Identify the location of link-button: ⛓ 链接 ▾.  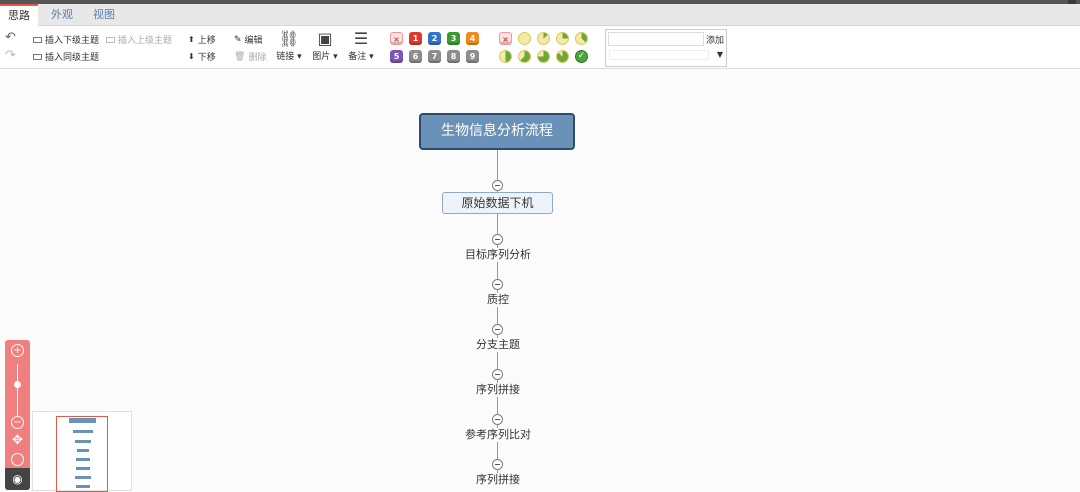
(289, 45).